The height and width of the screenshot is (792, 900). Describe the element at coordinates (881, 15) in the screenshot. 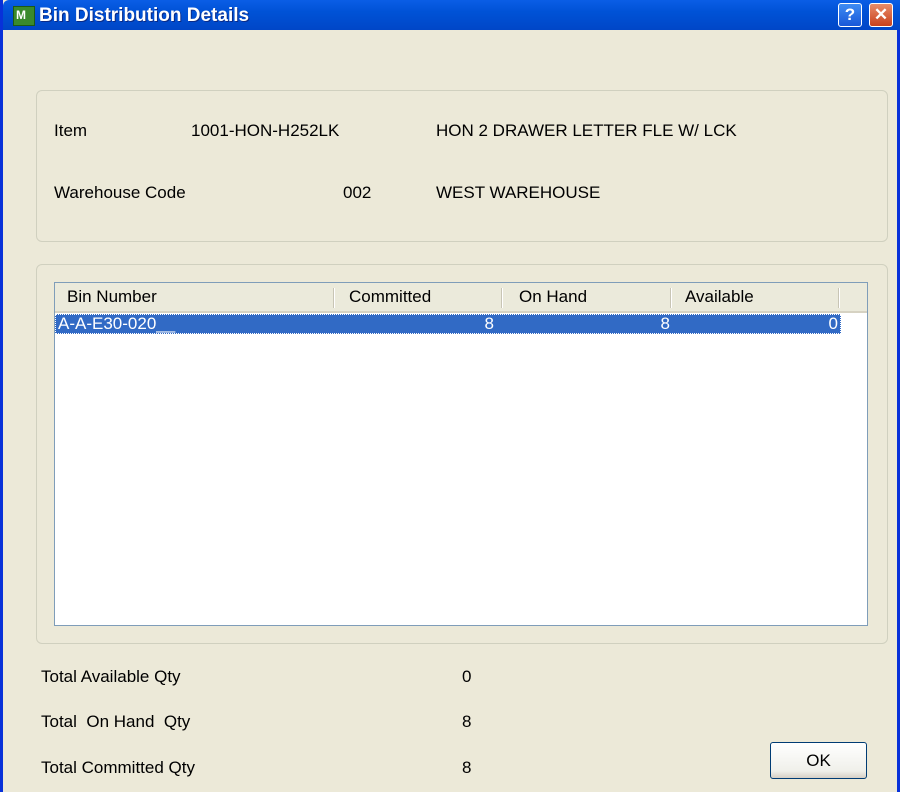

I see `close-button: ✕` at that location.